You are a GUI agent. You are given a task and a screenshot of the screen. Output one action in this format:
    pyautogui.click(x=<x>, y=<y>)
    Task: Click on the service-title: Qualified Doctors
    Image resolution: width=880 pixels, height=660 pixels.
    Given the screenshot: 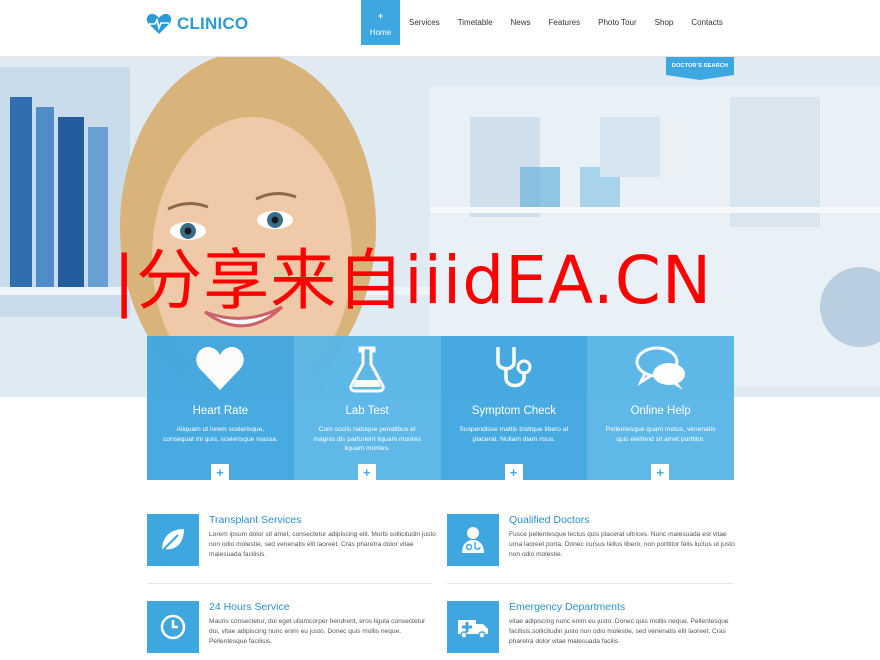 What is the action you would take?
    pyautogui.click(x=549, y=520)
    